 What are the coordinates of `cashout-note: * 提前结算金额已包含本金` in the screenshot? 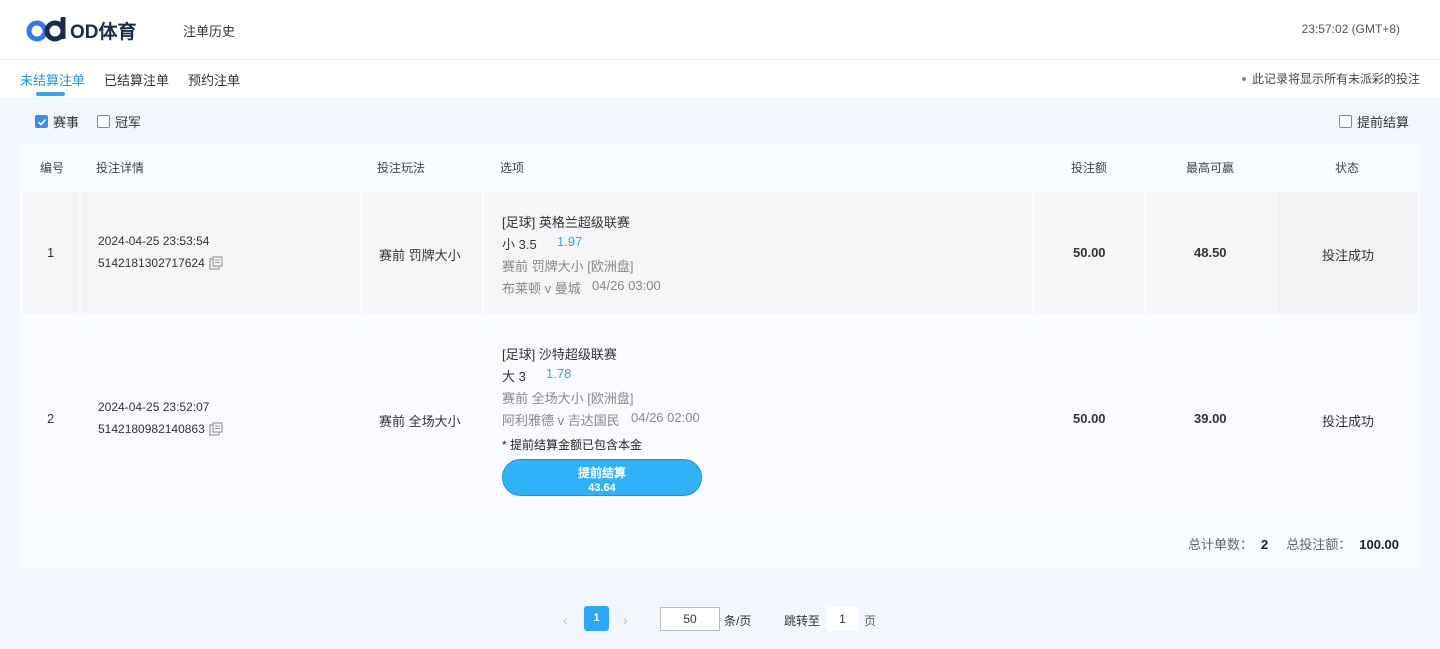 It's located at (572, 445).